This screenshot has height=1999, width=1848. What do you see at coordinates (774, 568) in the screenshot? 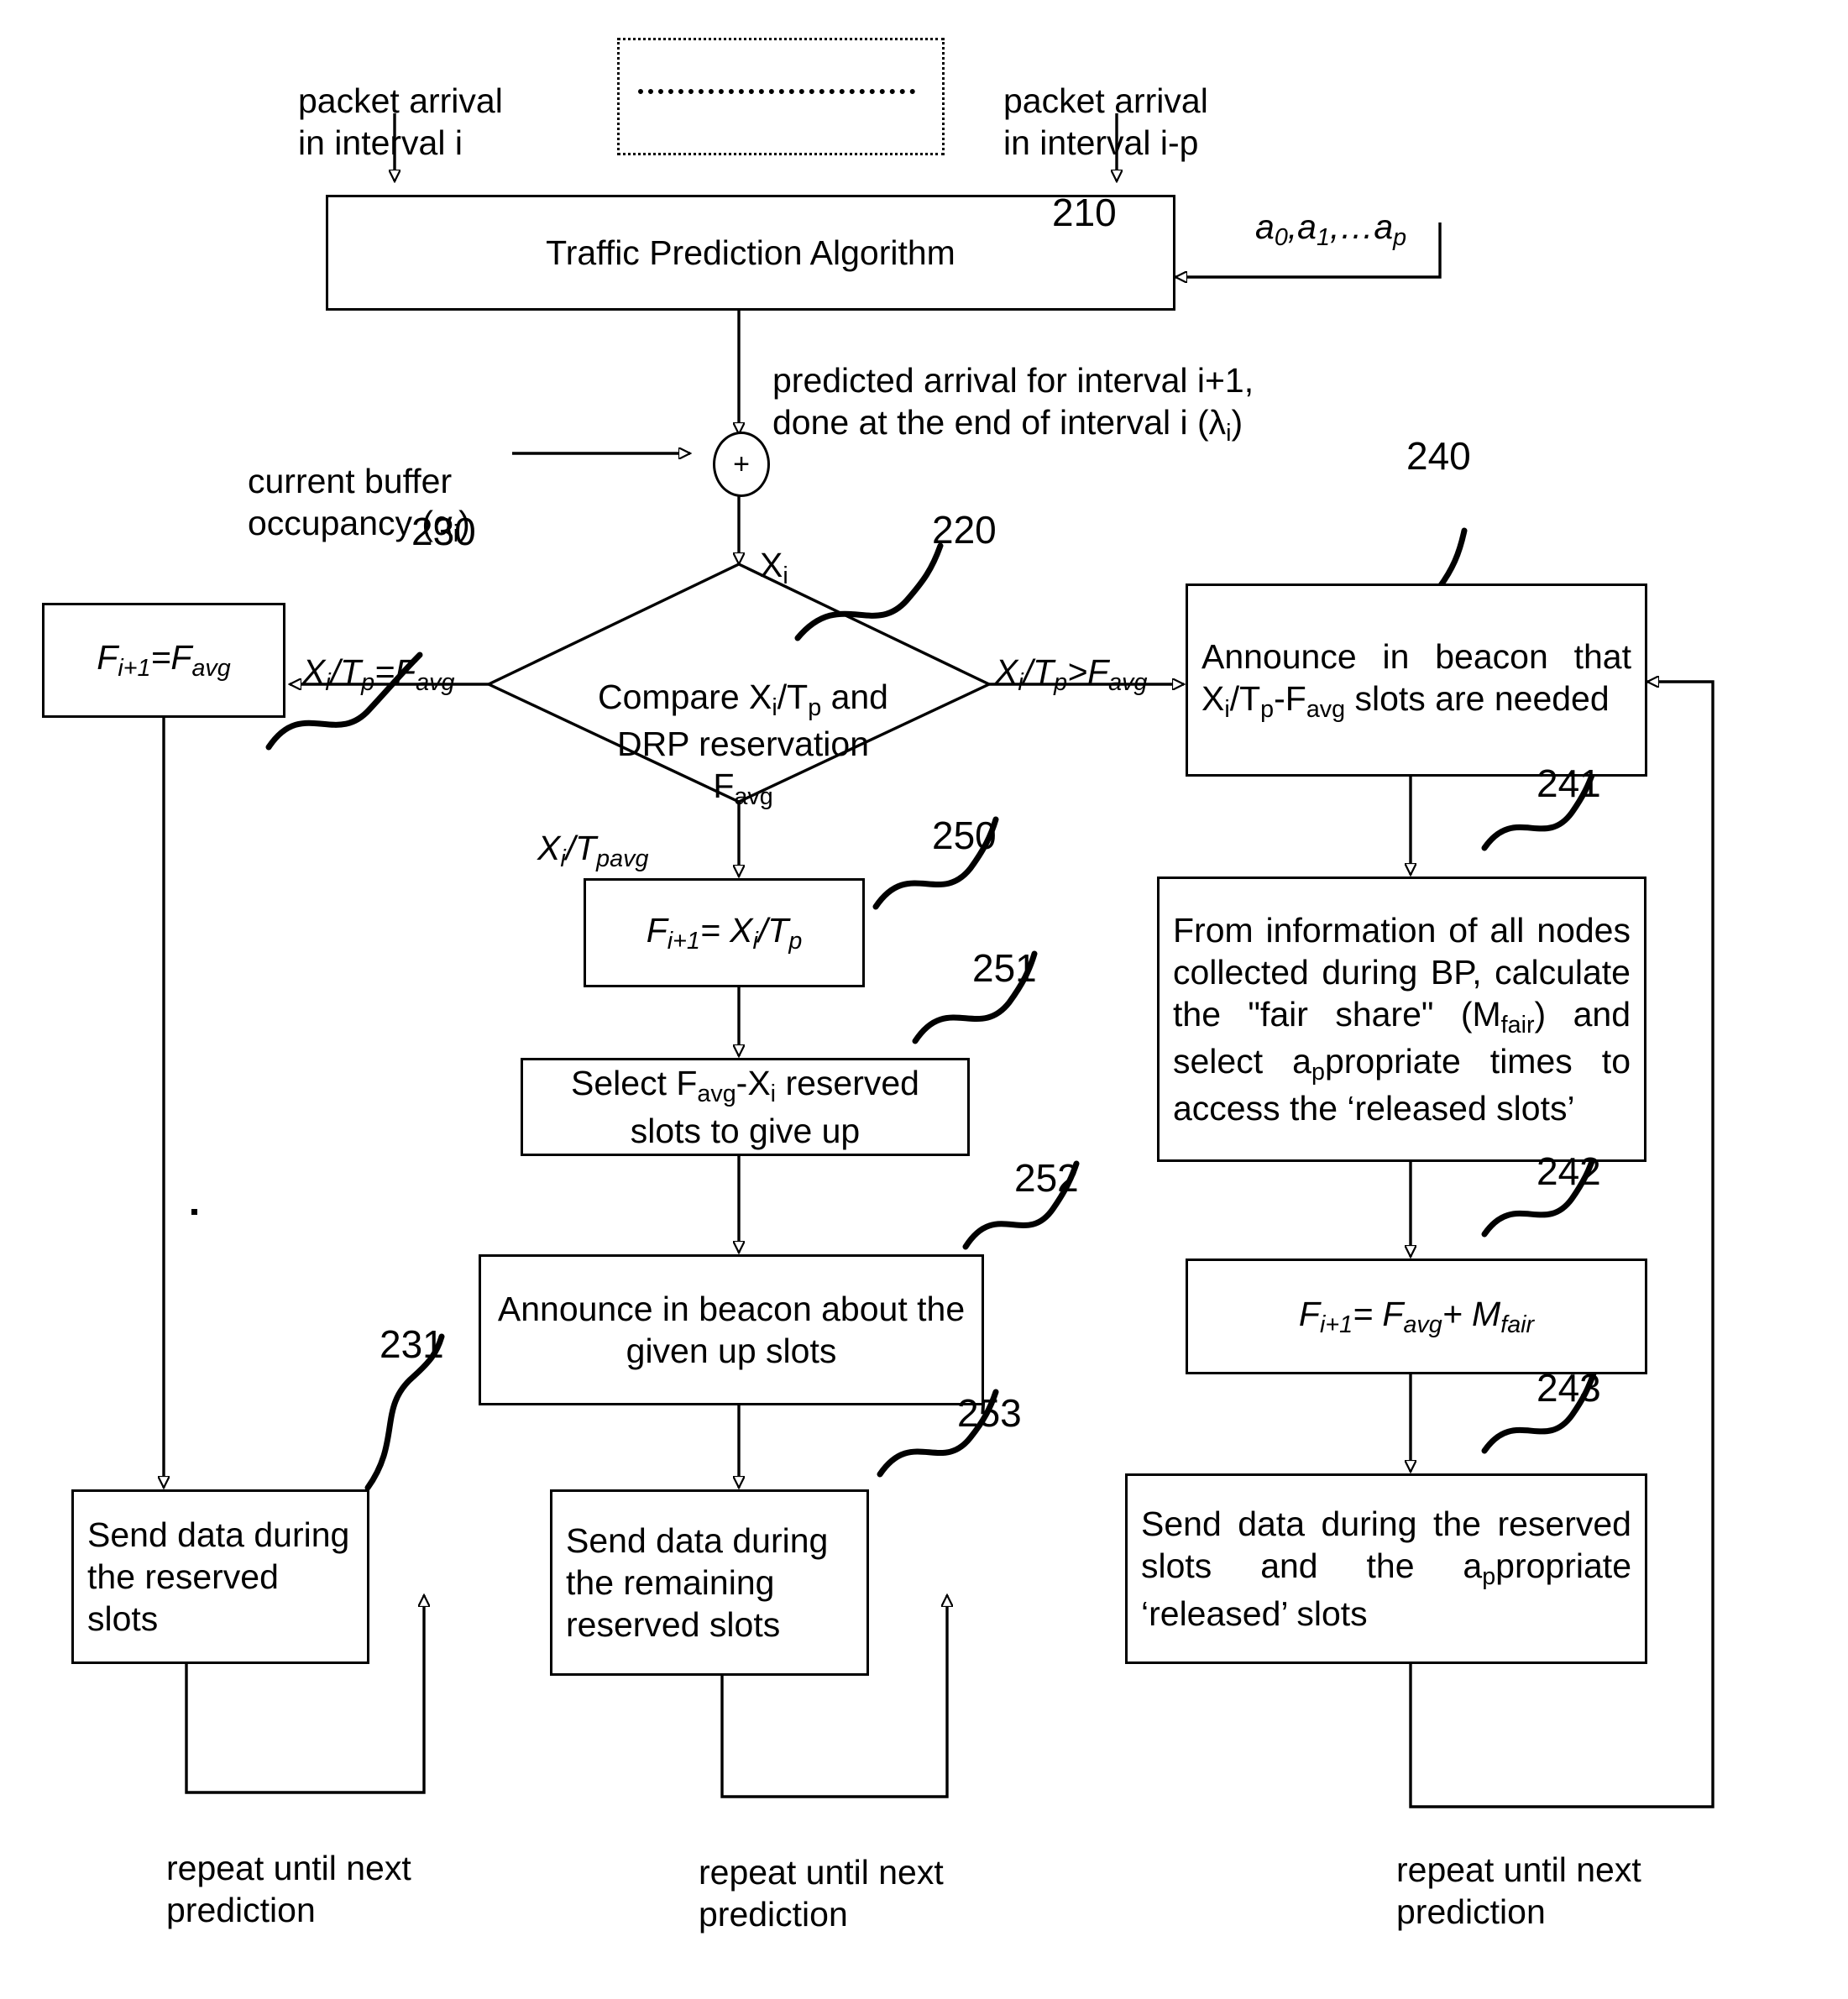
I see `x-i-text: Xi` at bounding box center [774, 568].